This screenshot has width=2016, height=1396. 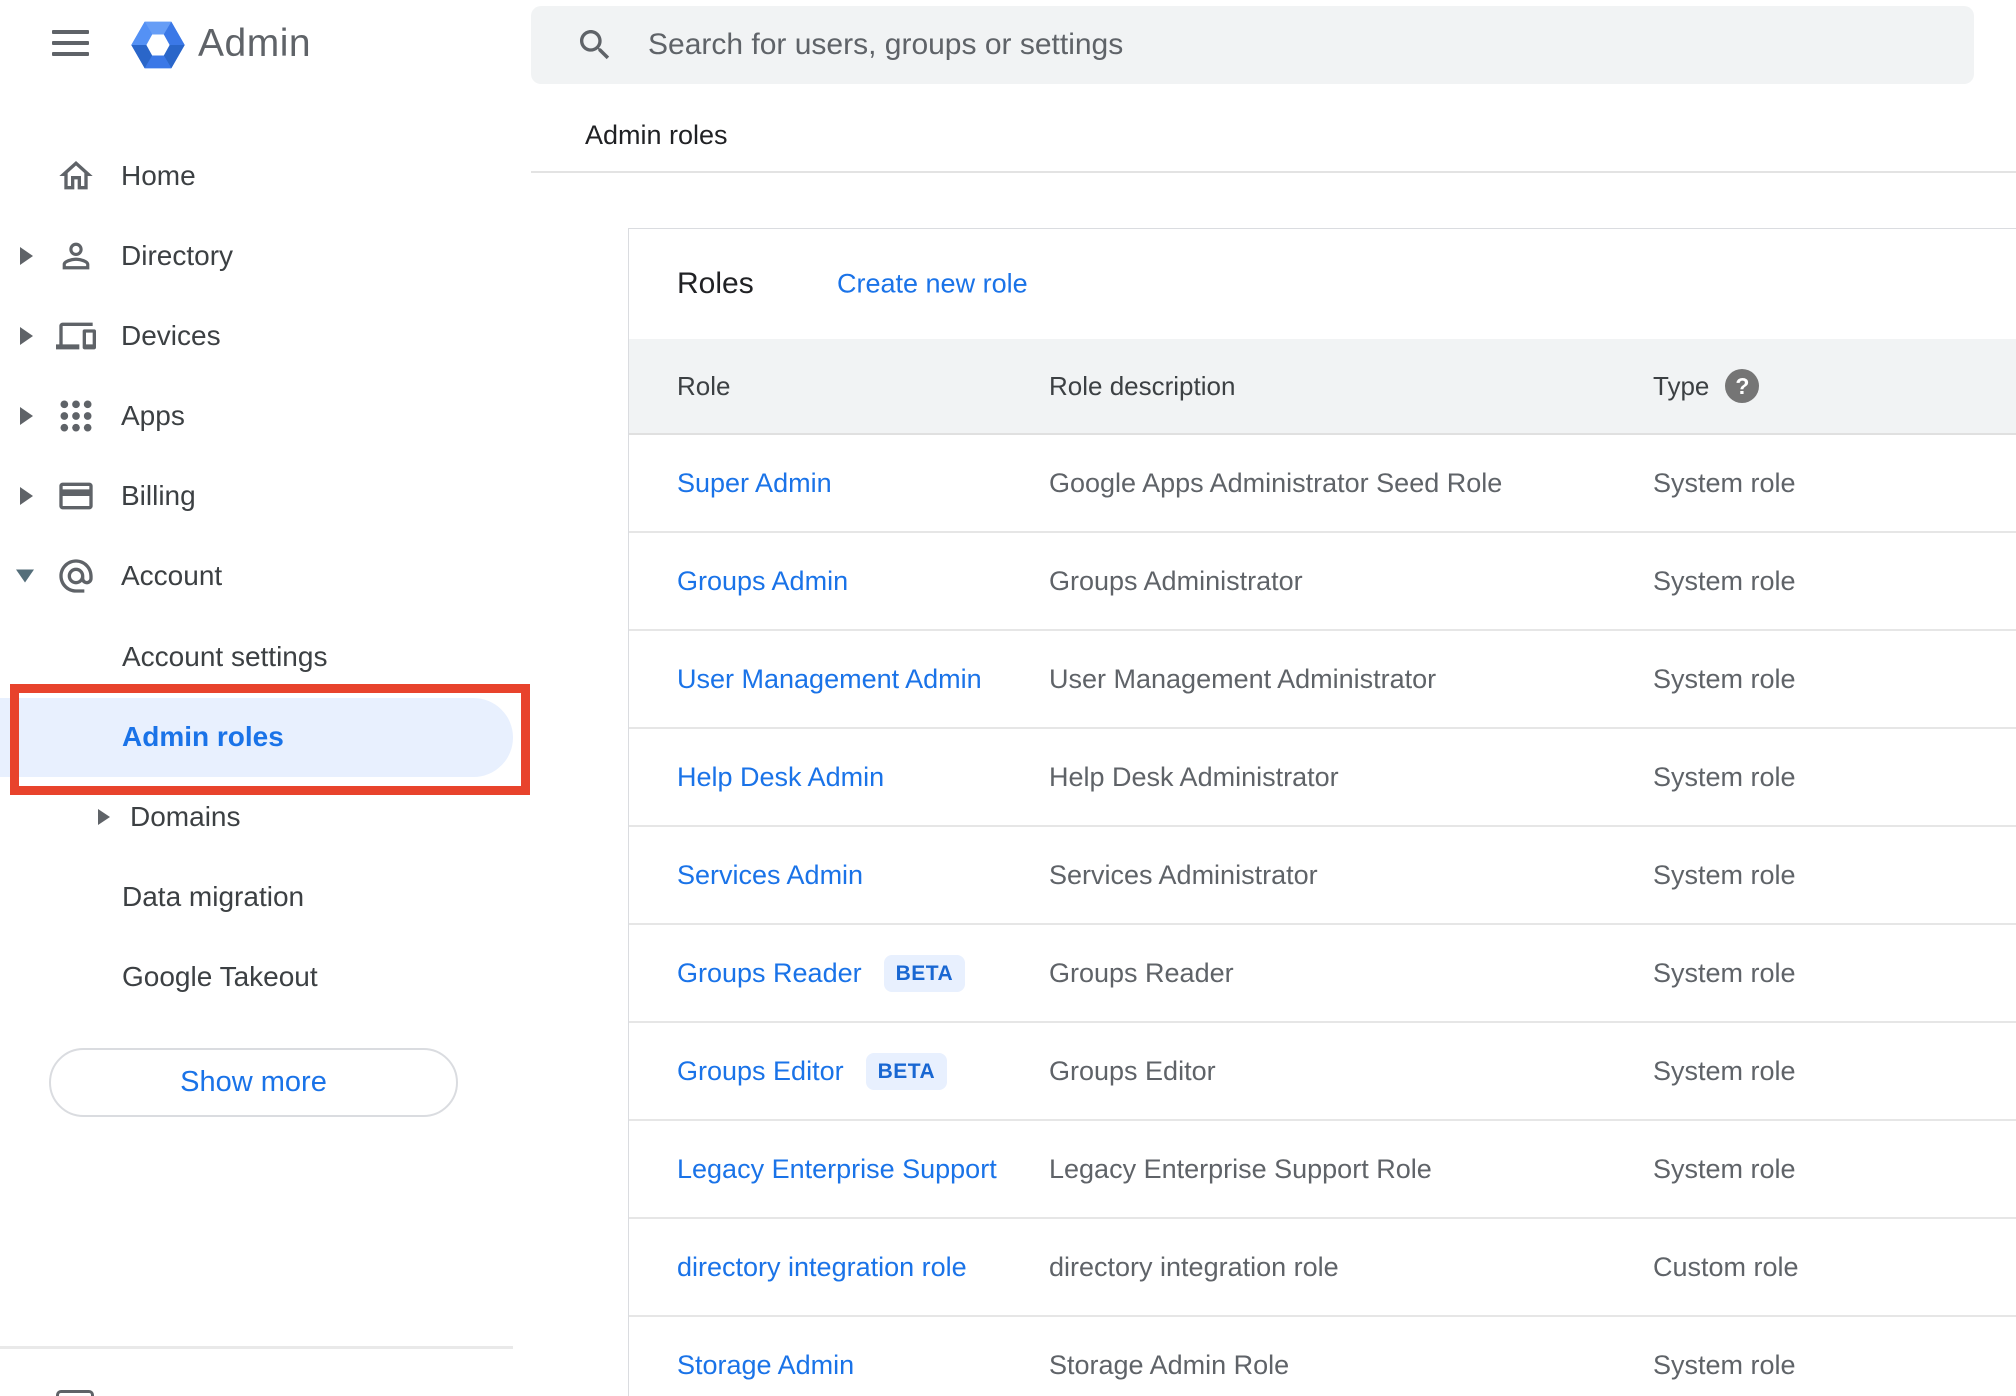 I want to click on column-header-description: Role description, so click(x=1142, y=385).